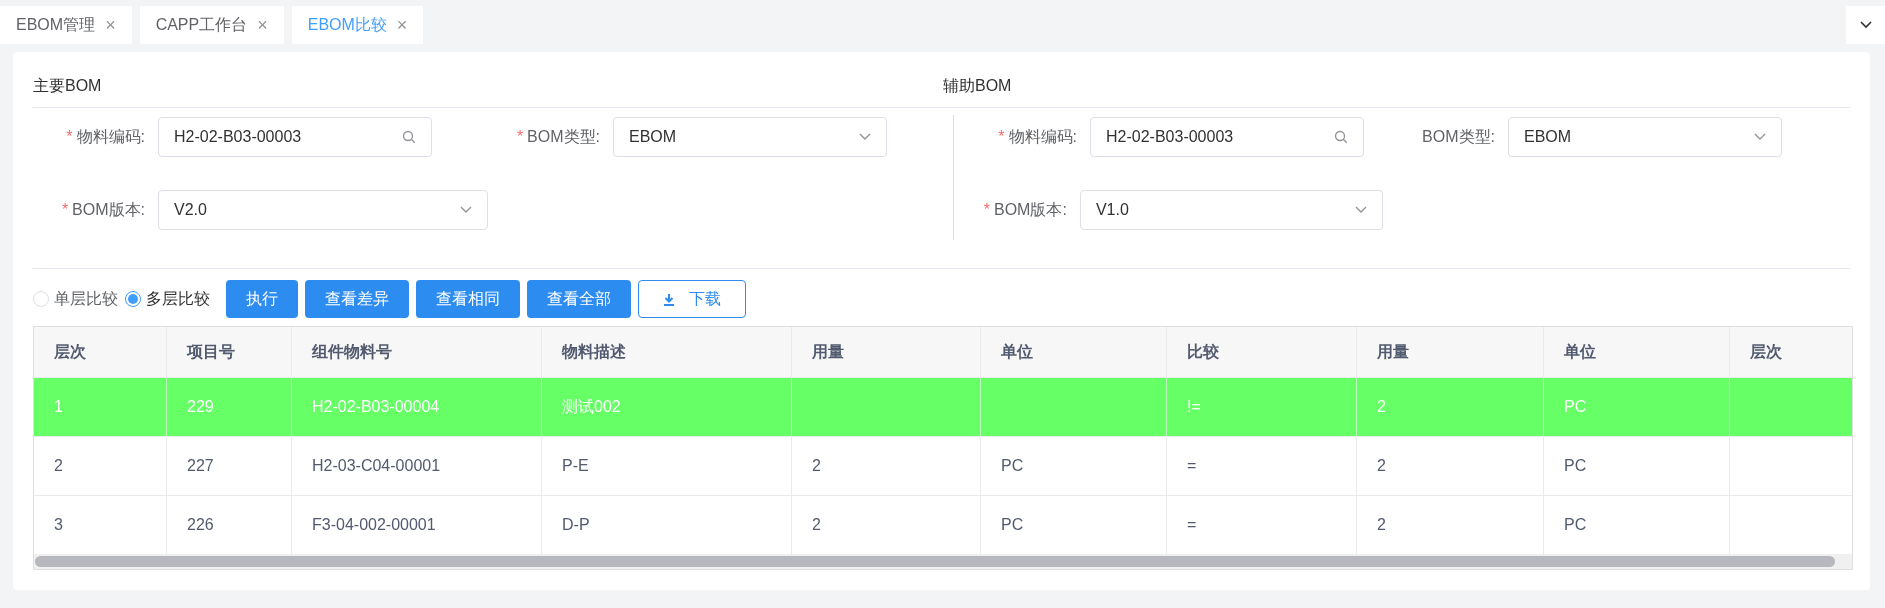  Describe the element at coordinates (576, 525) in the screenshot. I see `table-cell-text: D-P` at that location.